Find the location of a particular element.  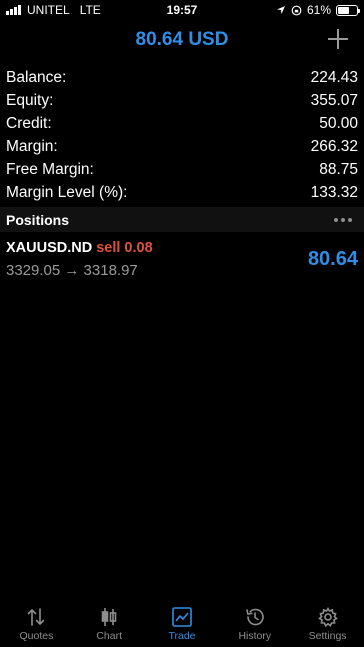

tab-history: History is located at coordinates (254, 624).